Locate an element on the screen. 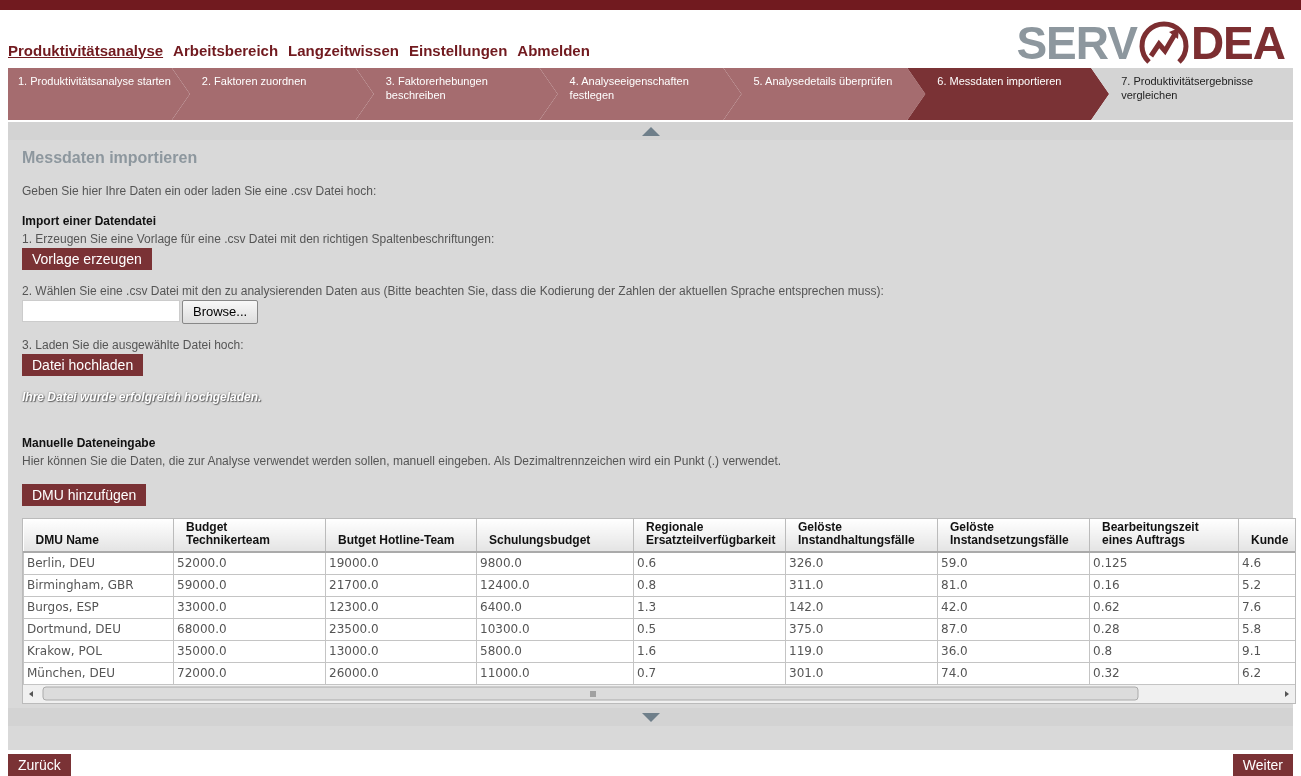  wizard-step: 1. Produktivitätsanalyse starten is located at coordinates (99, 94).